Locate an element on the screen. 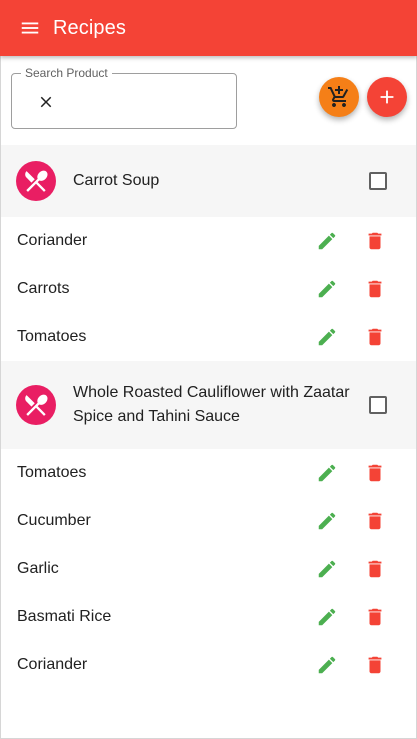  ingredient-name: Garlic is located at coordinates (38, 568).